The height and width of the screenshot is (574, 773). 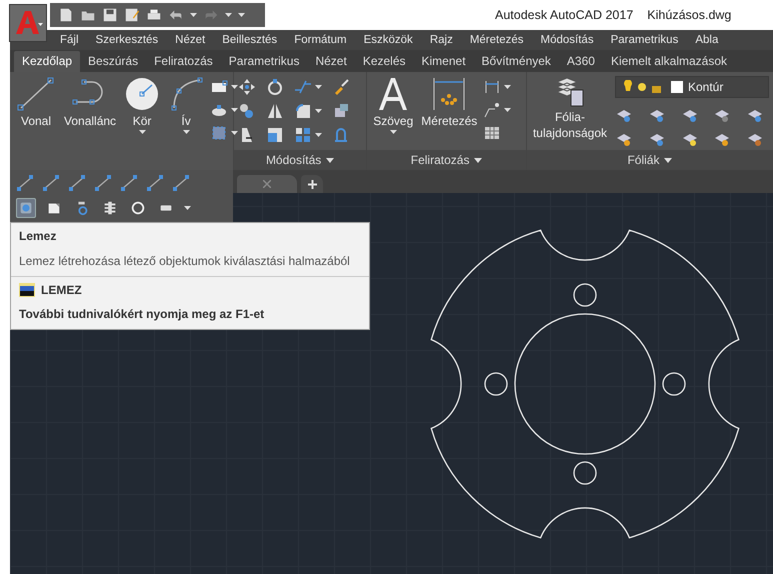 I want to click on plus-icon, so click(x=312, y=184).